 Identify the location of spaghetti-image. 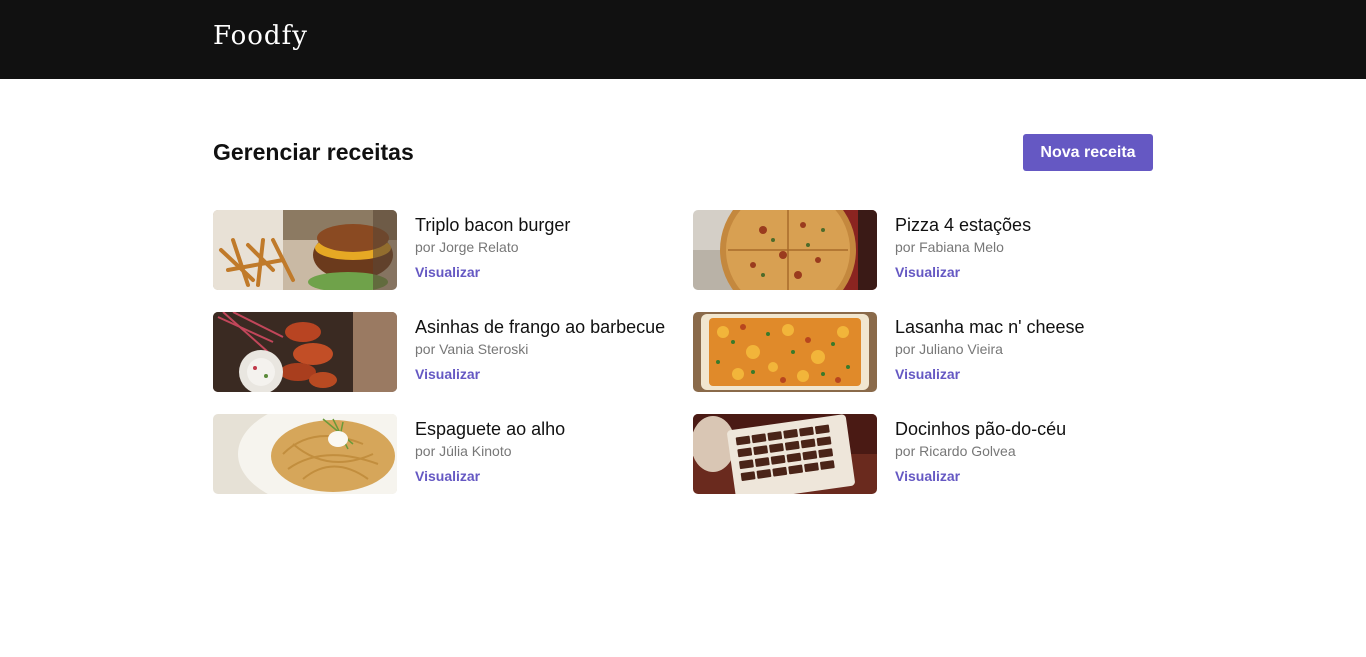
(305, 454).